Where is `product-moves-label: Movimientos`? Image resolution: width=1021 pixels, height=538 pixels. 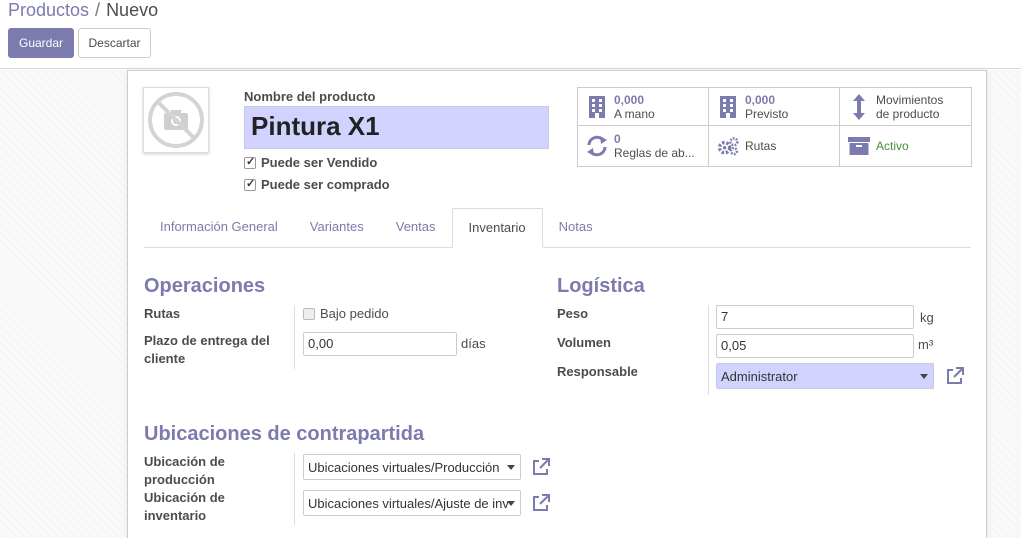
product-moves-label: Movimientos is located at coordinates (910, 99).